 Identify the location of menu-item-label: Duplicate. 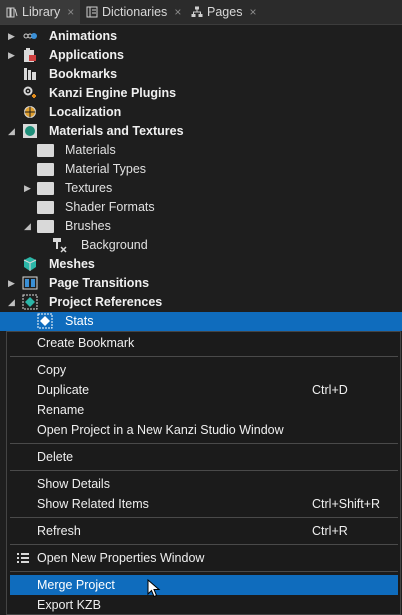
(63, 390).